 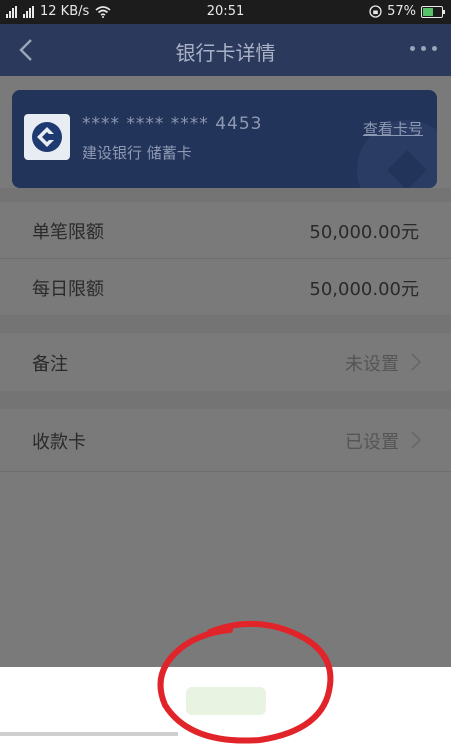 What do you see at coordinates (225, 230) in the screenshot?
I see `single-limit-row: 单笔限额 50,000.00元` at bounding box center [225, 230].